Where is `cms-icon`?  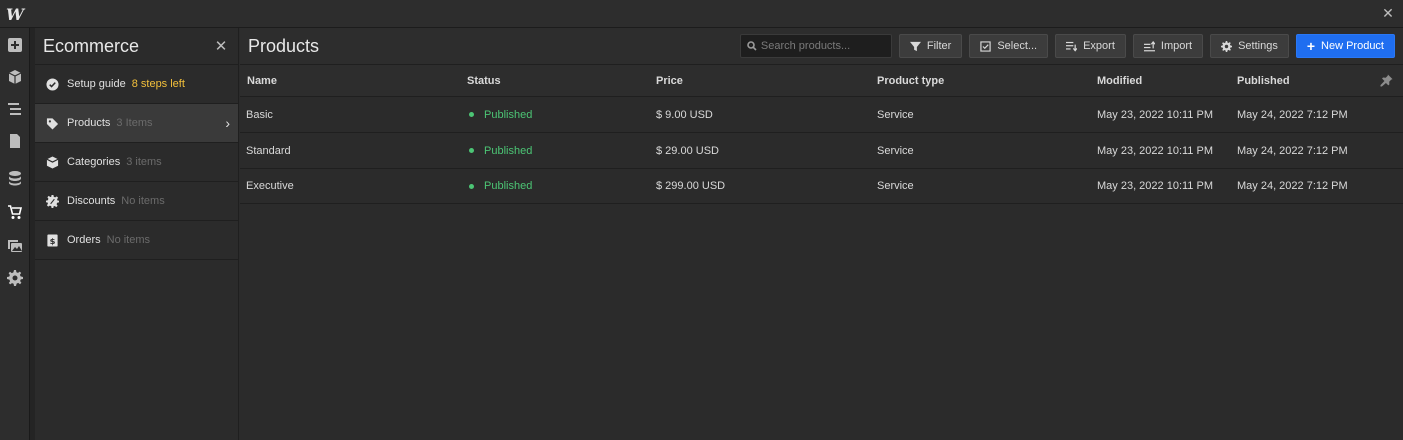 cms-icon is located at coordinates (15, 178).